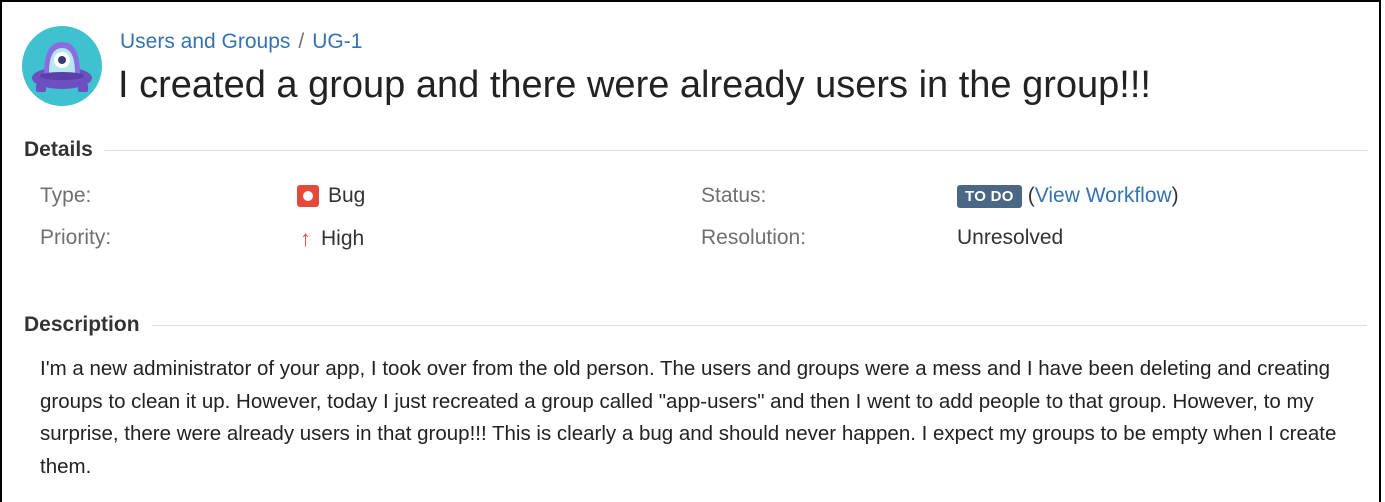  Describe the element at coordinates (1103, 196) in the screenshot. I see `view-workflow-link: View Workflow` at that location.